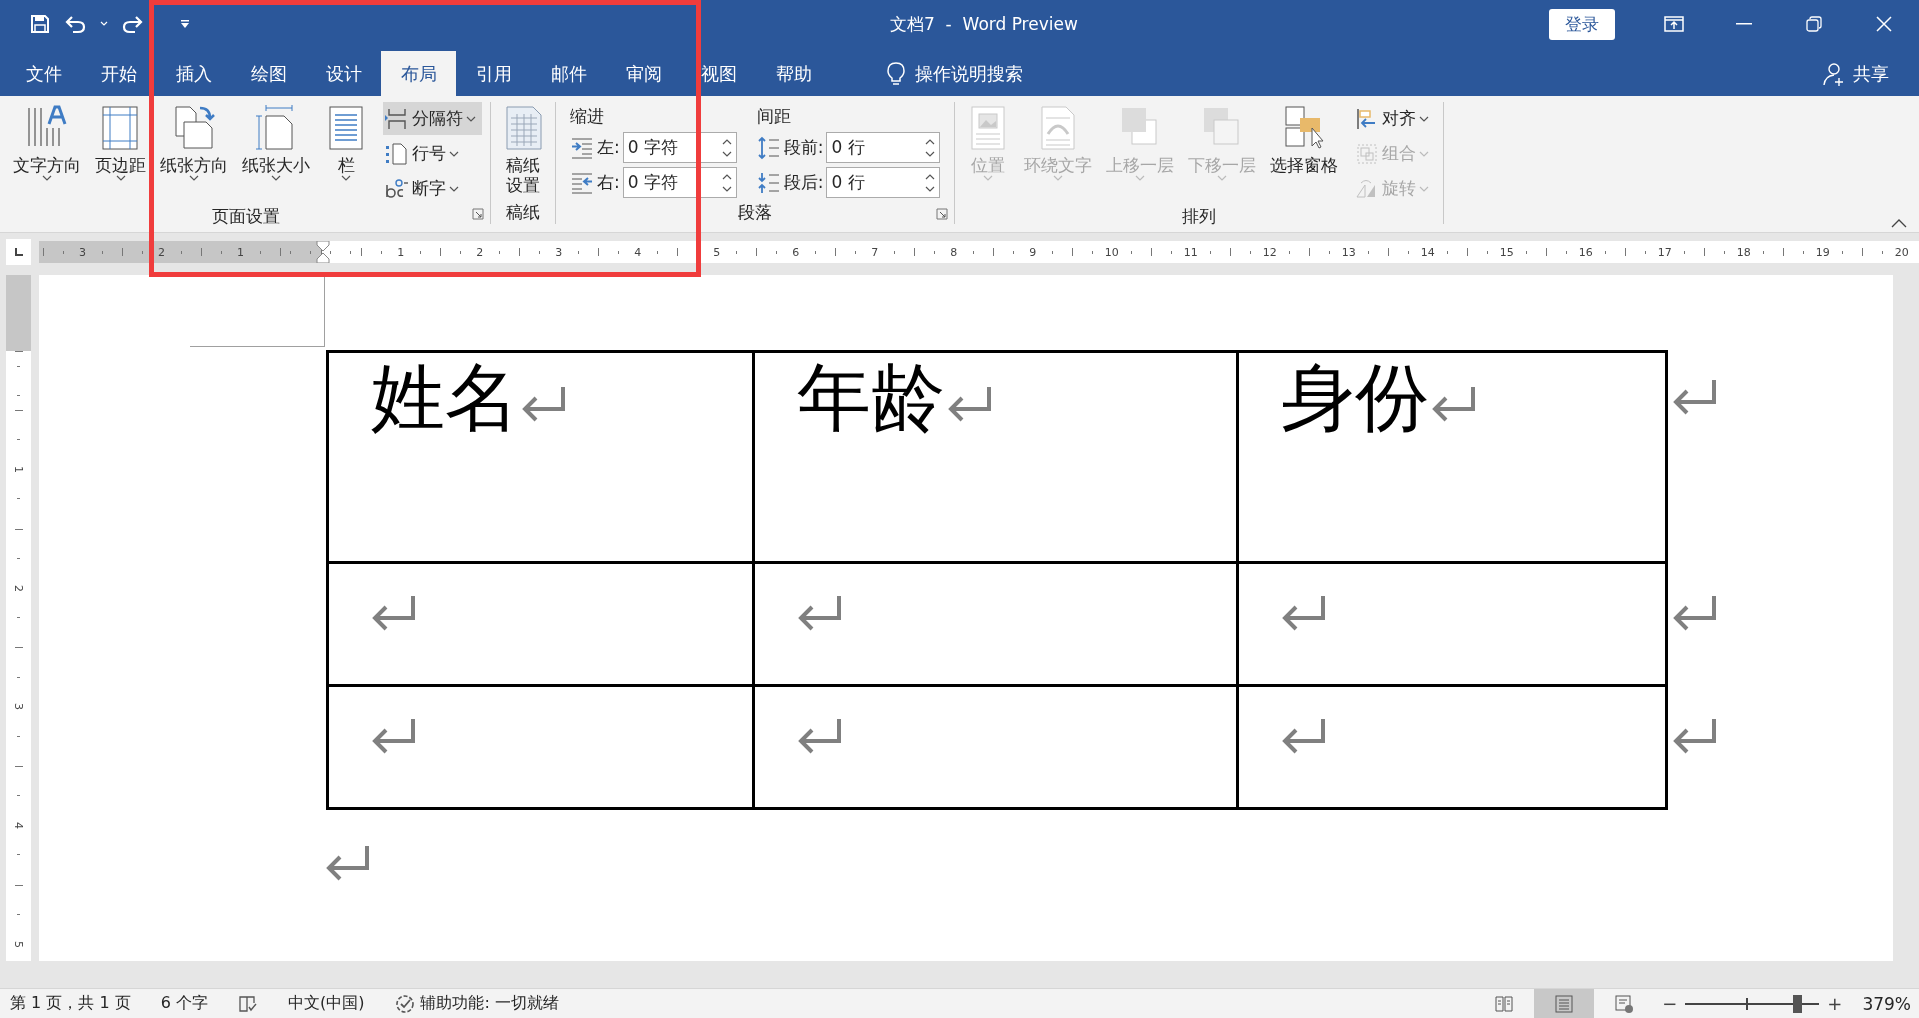 This screenshot has width=1919, height=1018. Describe the element at coordinates (1355, 398) in the screenshot. I see `cell-text: 身份` at that location.